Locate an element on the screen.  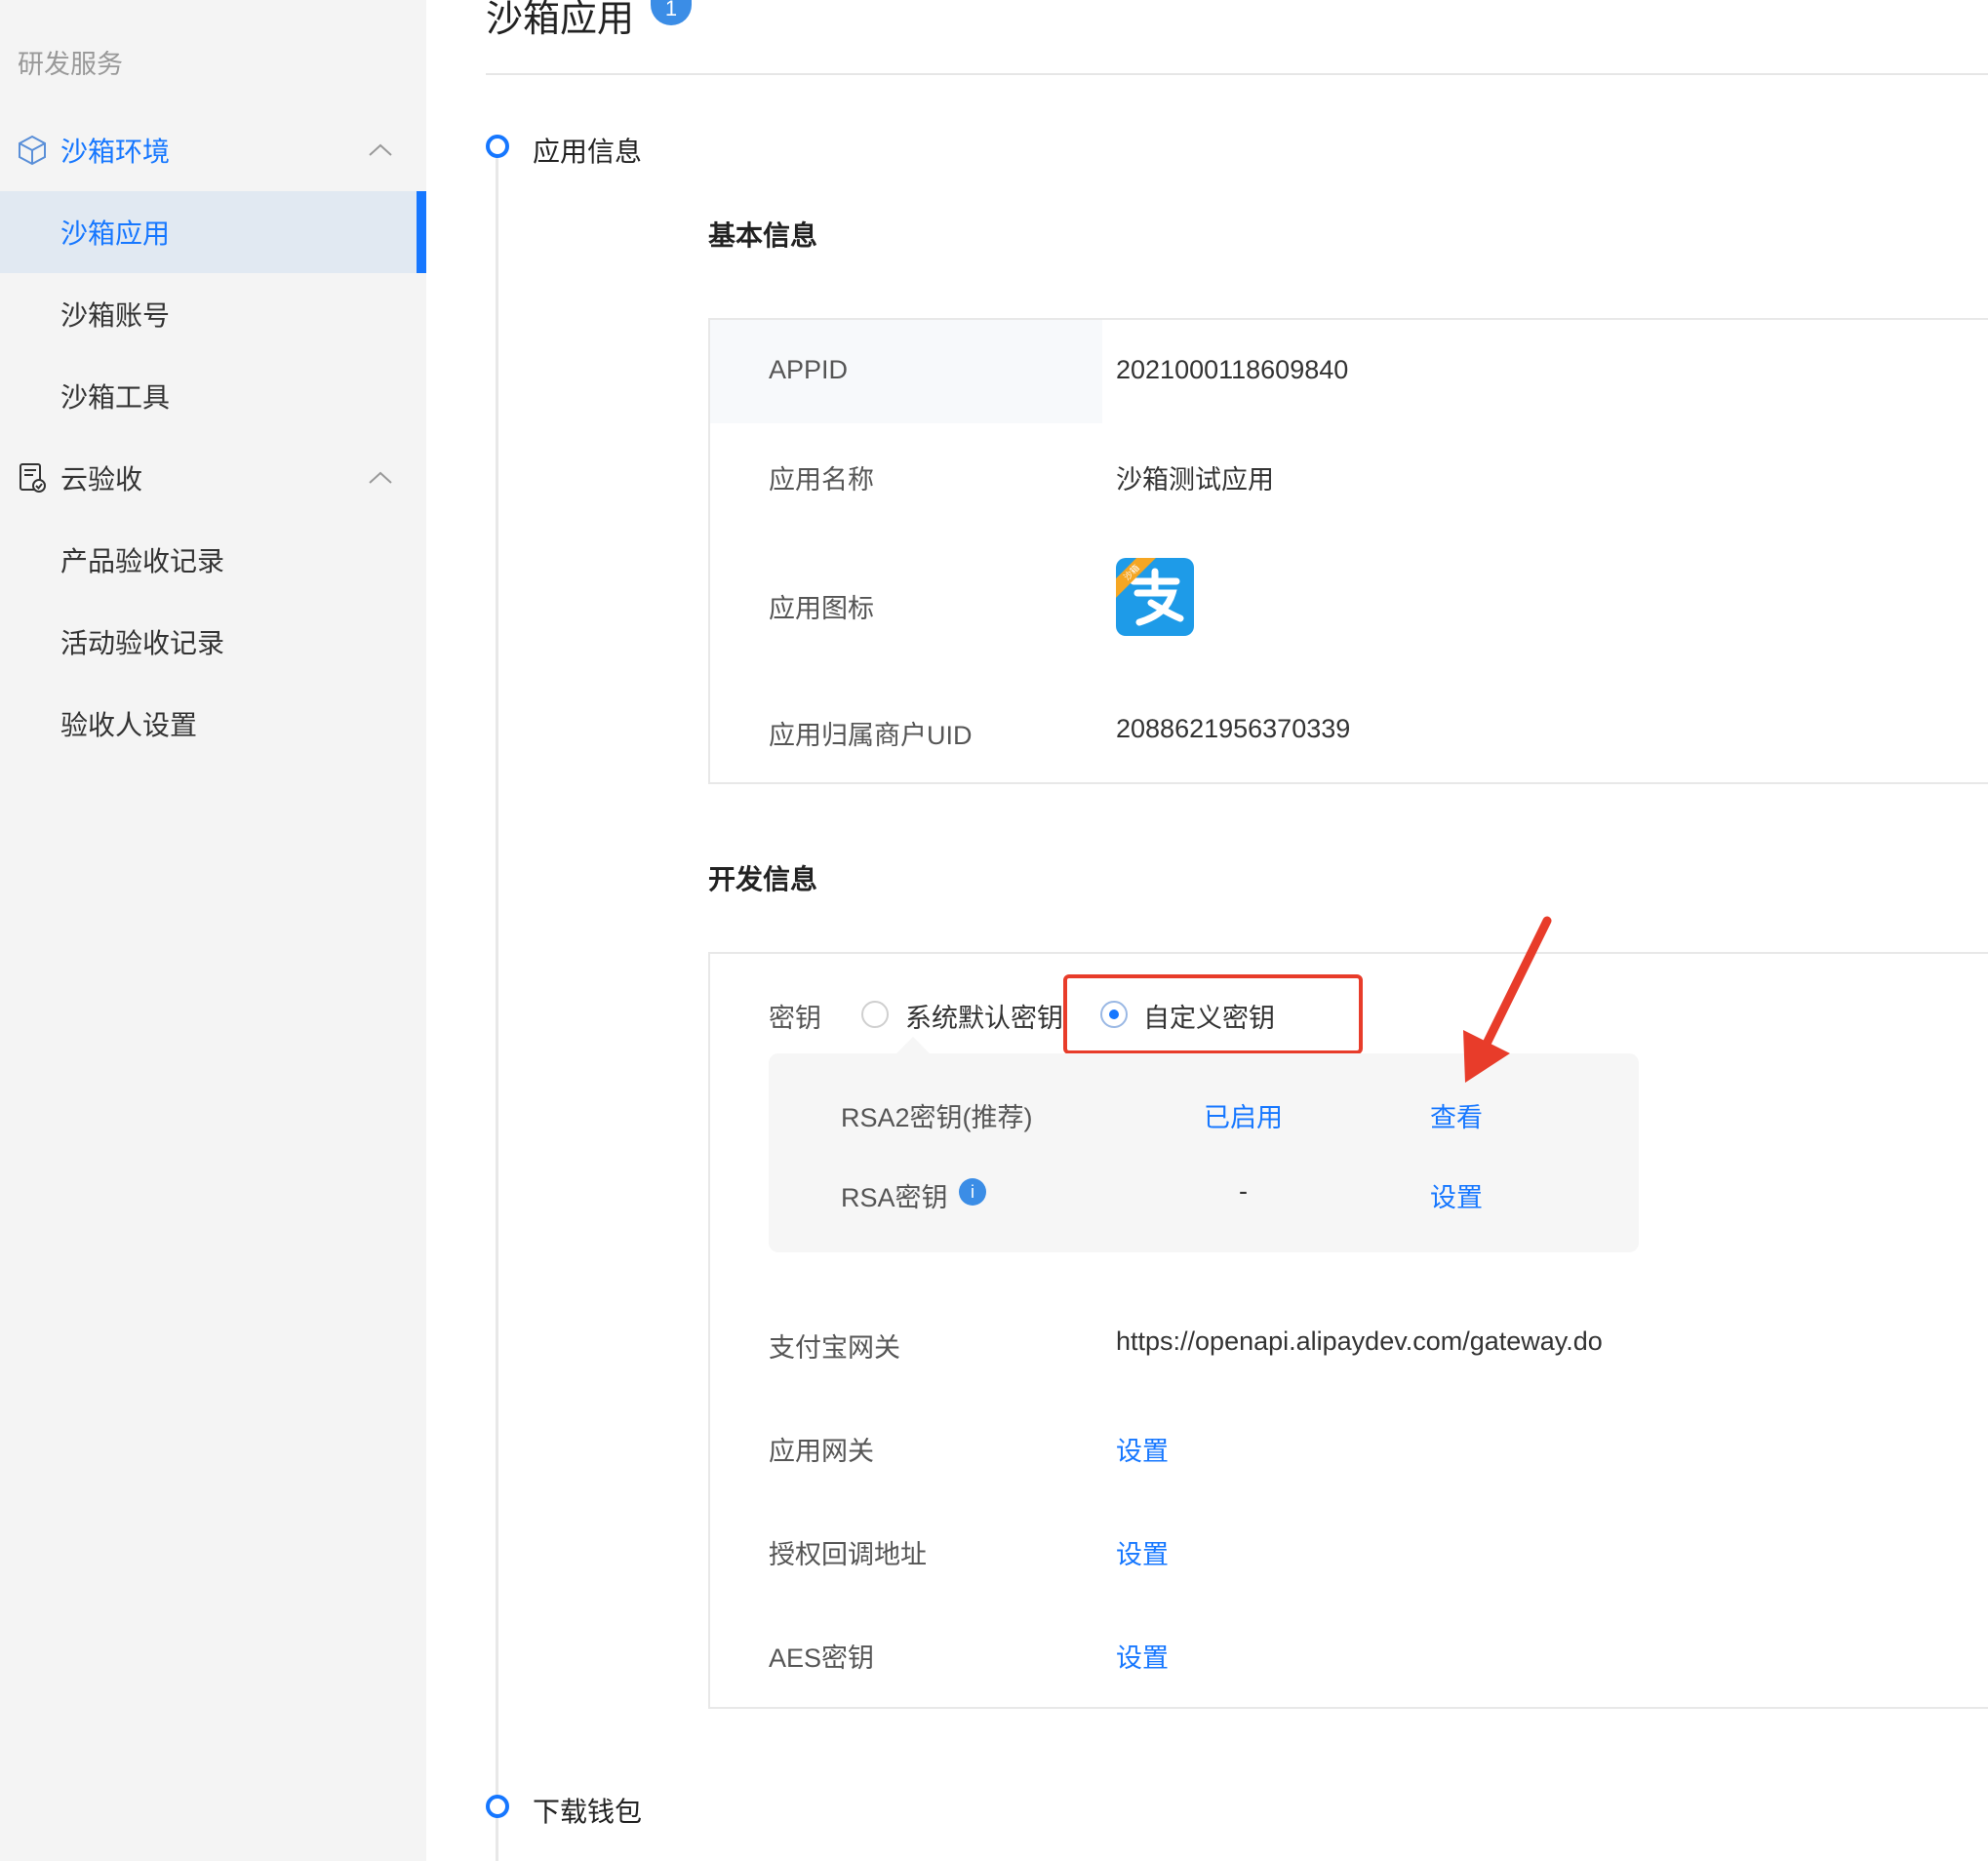
set-auth-callback-link: 设置 is located at coordinates (1143, 1552).